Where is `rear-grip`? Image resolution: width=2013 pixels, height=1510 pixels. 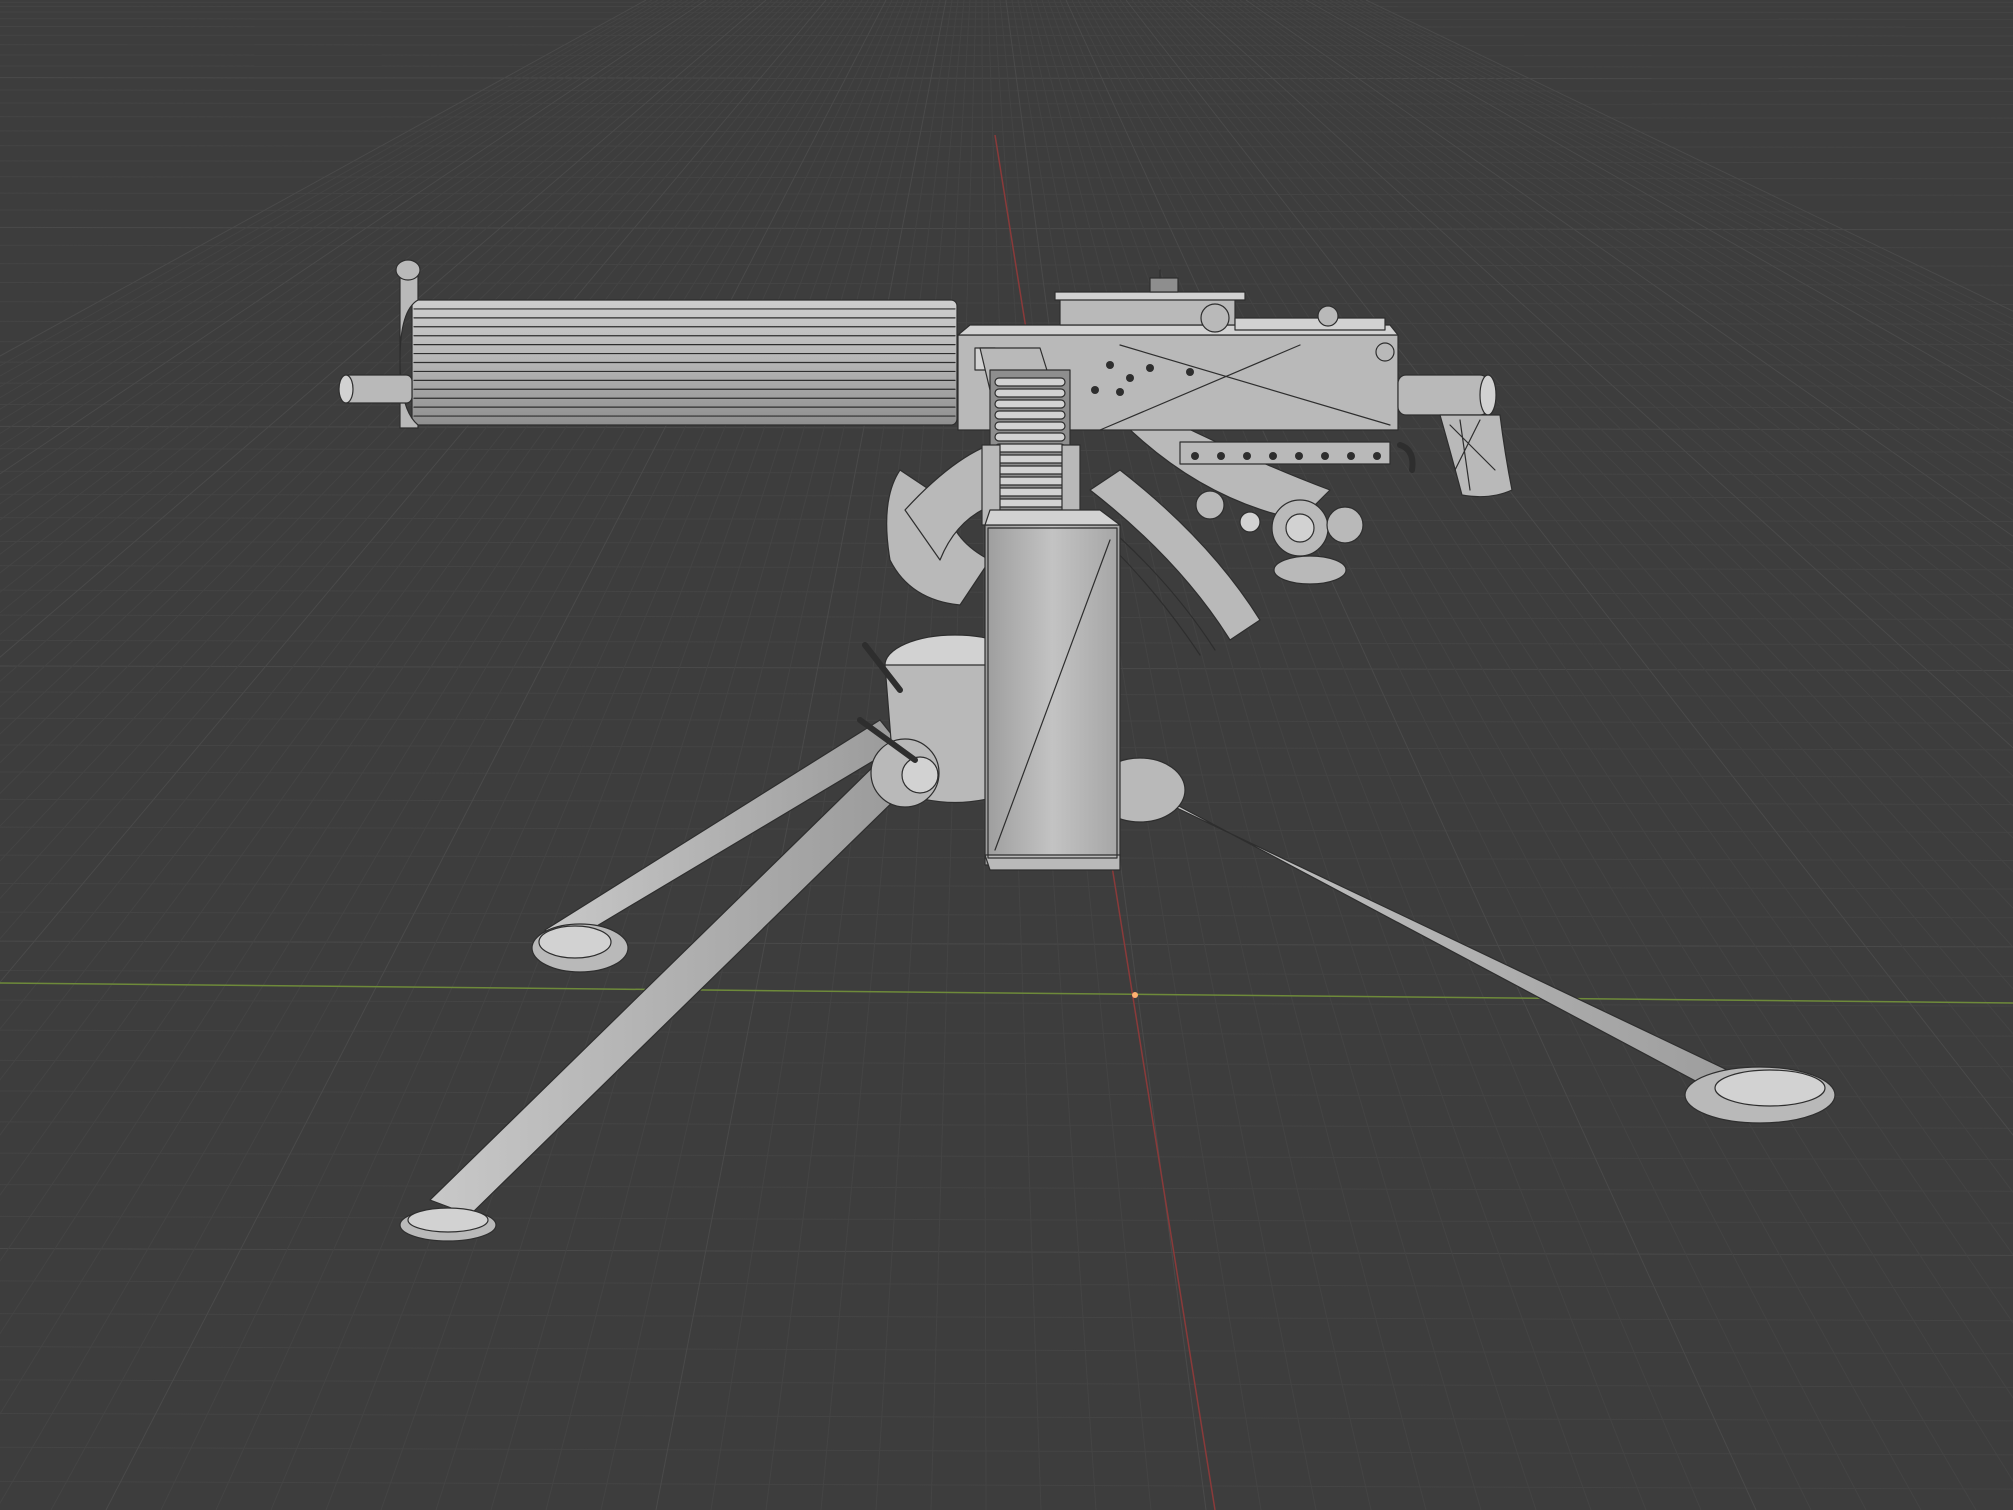
rear-grip is located at coordinates (1455, 436).